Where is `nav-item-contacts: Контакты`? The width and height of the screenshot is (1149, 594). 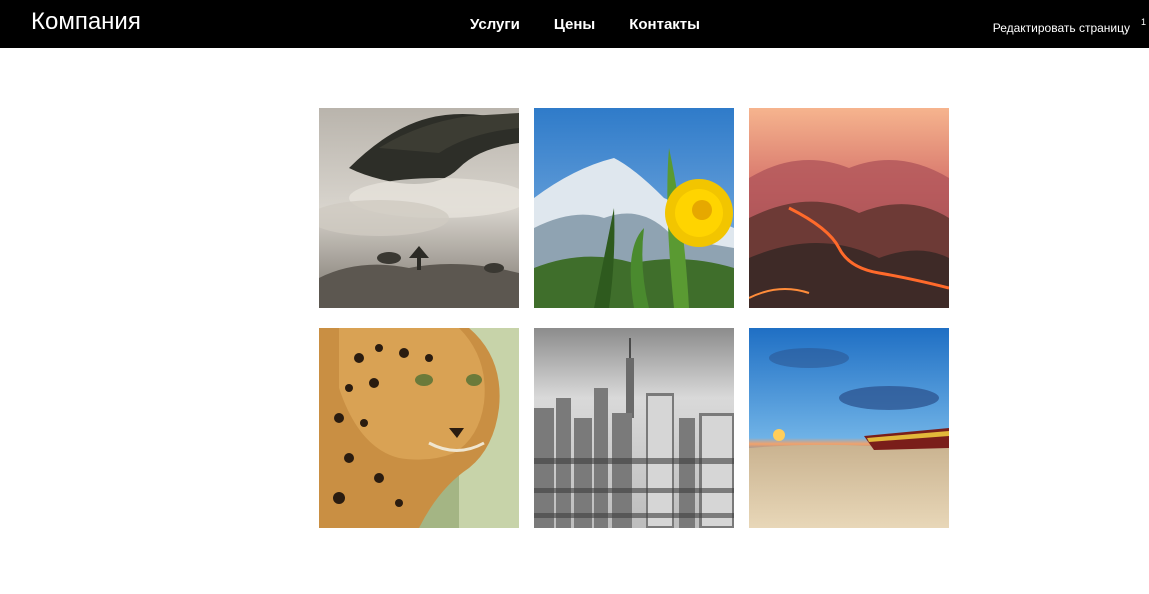
nav-item-contacts: Контакты is located at coordinates (664, 25).